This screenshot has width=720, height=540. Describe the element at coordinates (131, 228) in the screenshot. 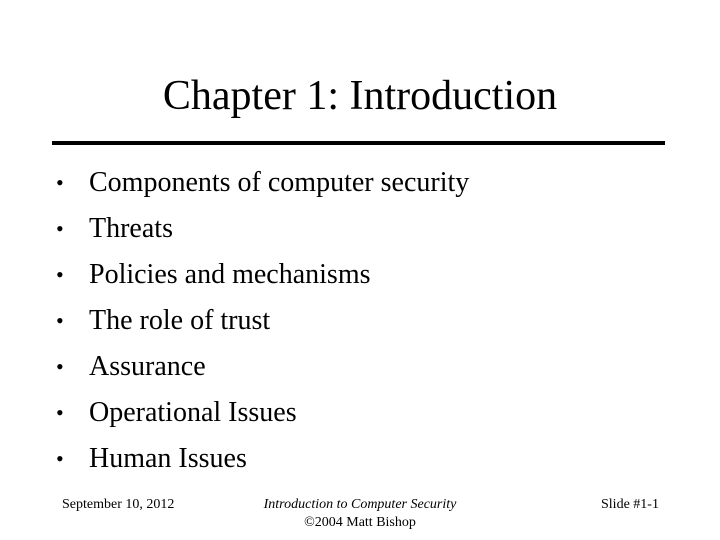

I see `bullet-text: Threats` at that location.